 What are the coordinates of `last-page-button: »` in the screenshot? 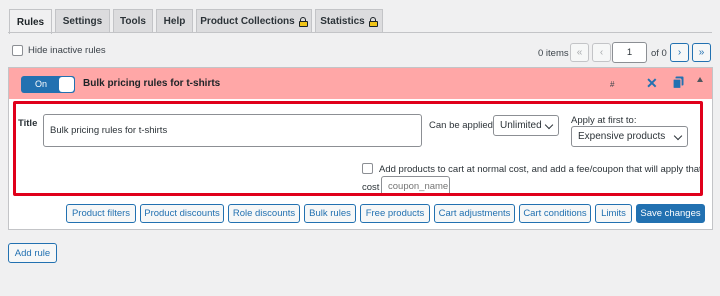 It's located at (701, 52).